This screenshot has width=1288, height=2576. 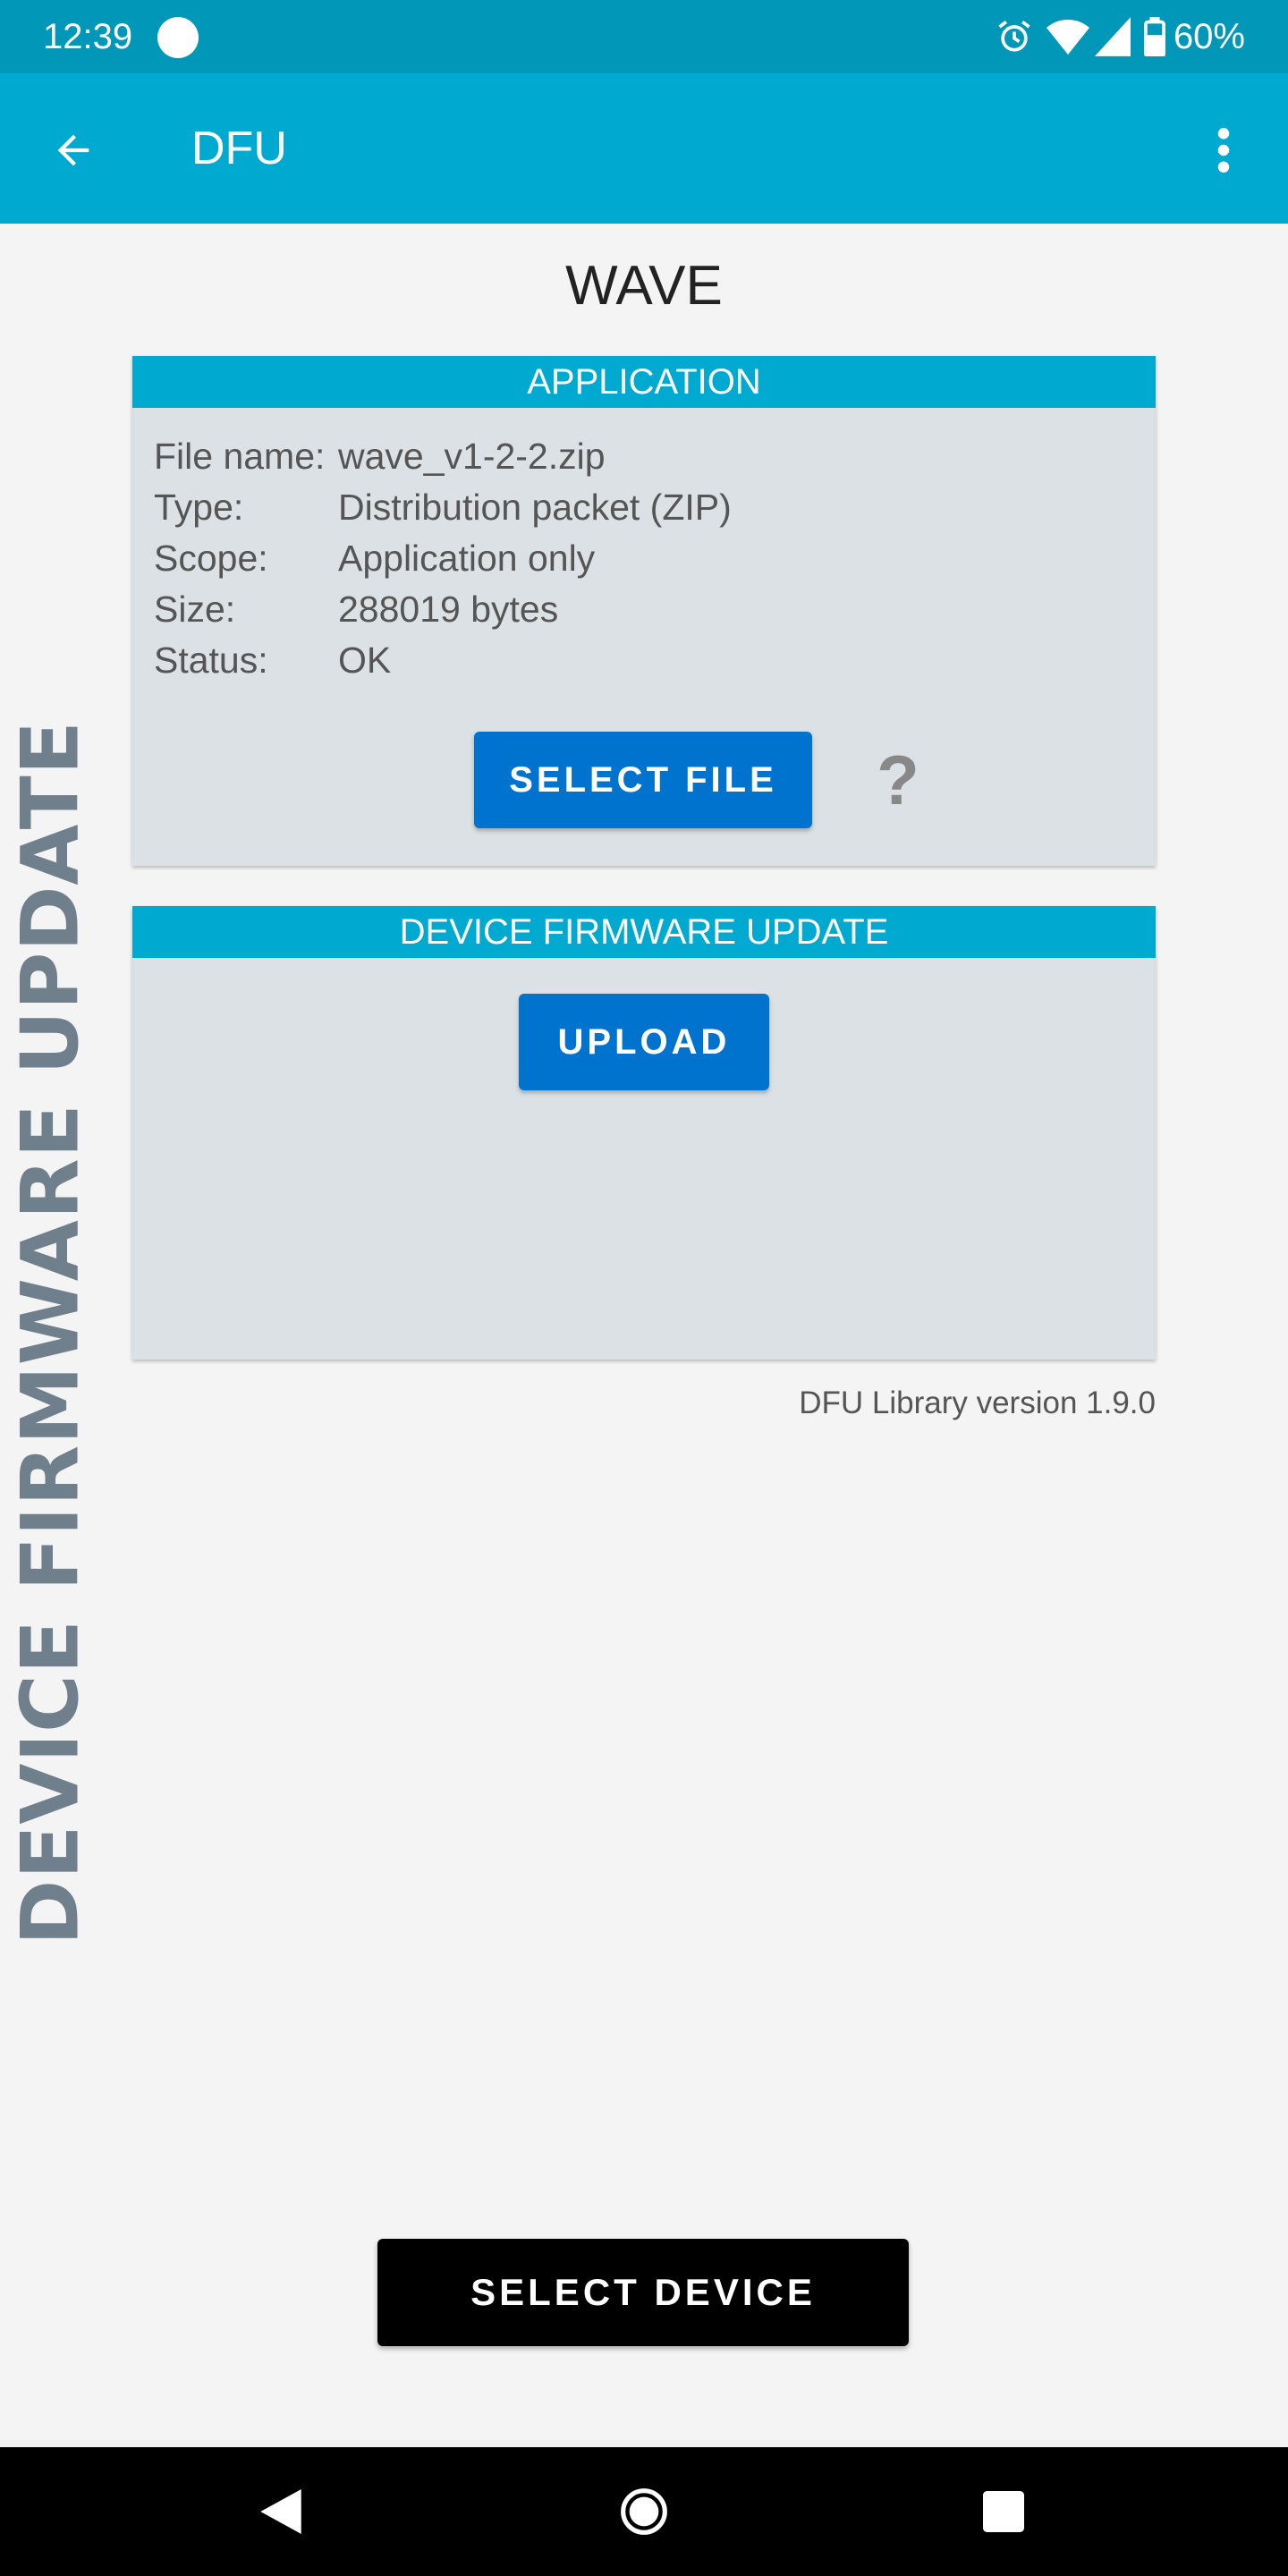 I want to click on info-label: Size:, so click(x=195, y=609).